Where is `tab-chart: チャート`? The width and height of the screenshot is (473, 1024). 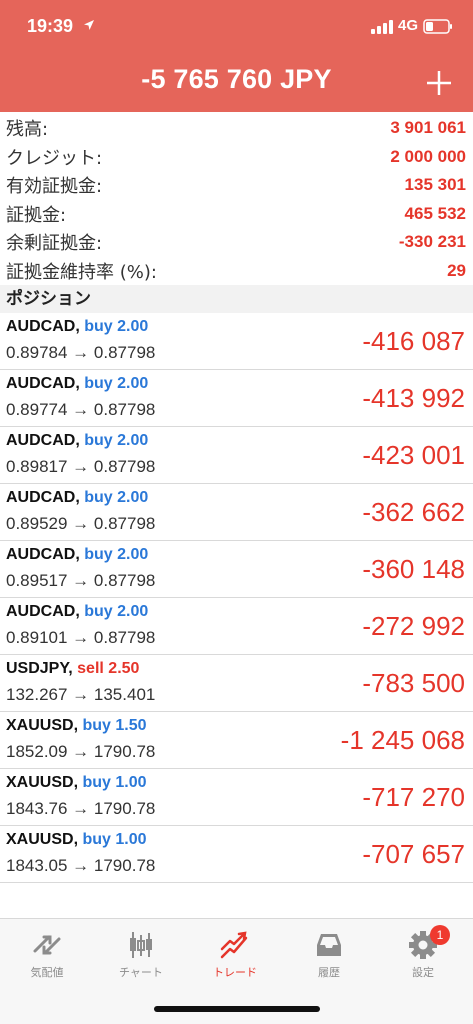 tab-chart: チャート is located at coordinates (141, 954).